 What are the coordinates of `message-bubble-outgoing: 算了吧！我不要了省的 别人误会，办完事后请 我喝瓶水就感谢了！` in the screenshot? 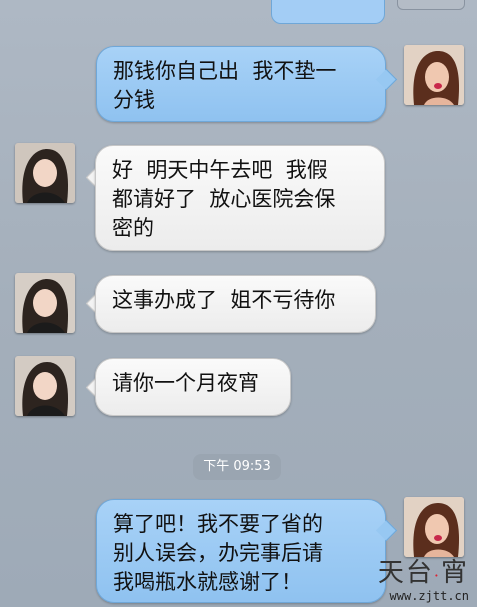 It's located at (241, 551).